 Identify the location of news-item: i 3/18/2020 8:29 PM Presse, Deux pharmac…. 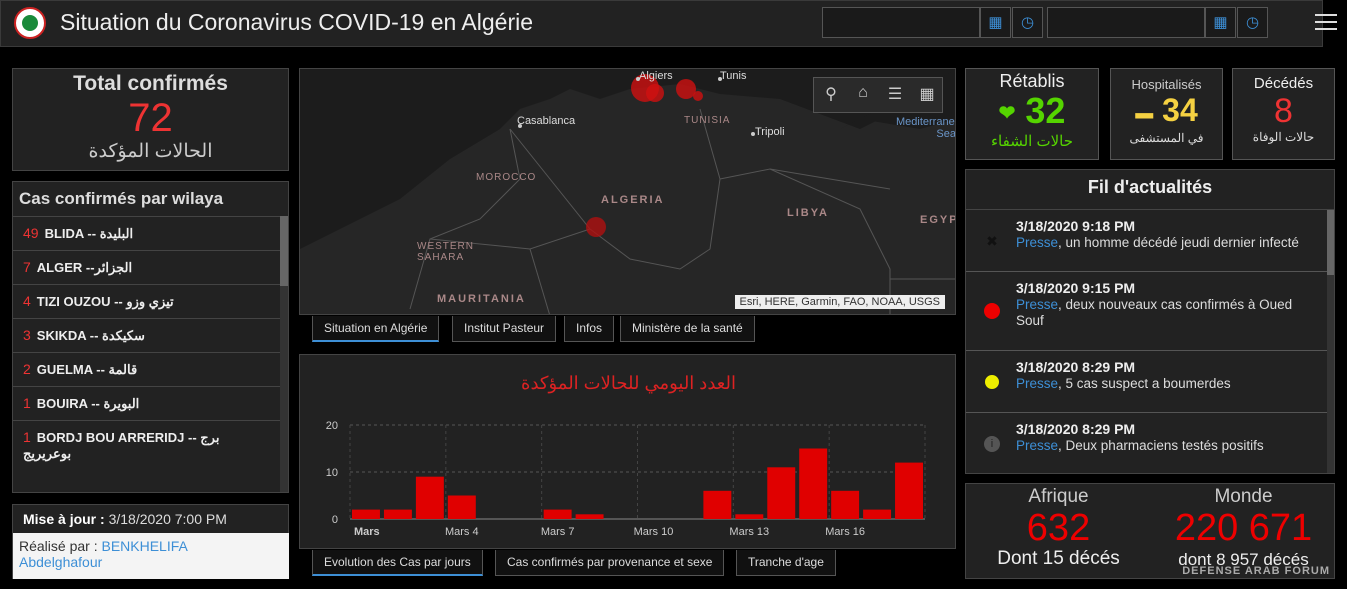
(1147, 443).